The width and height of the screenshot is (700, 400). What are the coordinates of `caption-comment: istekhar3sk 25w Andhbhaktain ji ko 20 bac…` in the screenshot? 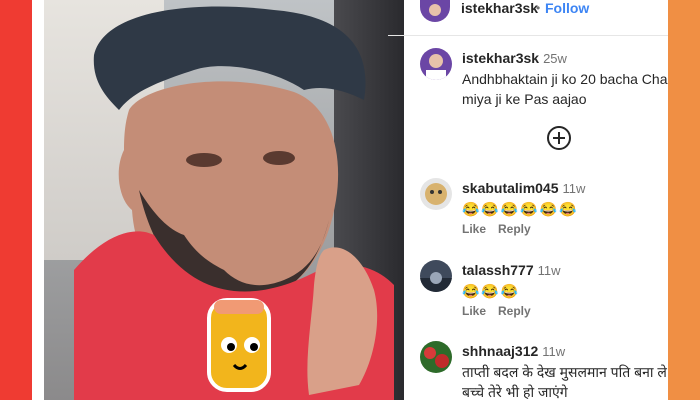 It's located at (528, 78).